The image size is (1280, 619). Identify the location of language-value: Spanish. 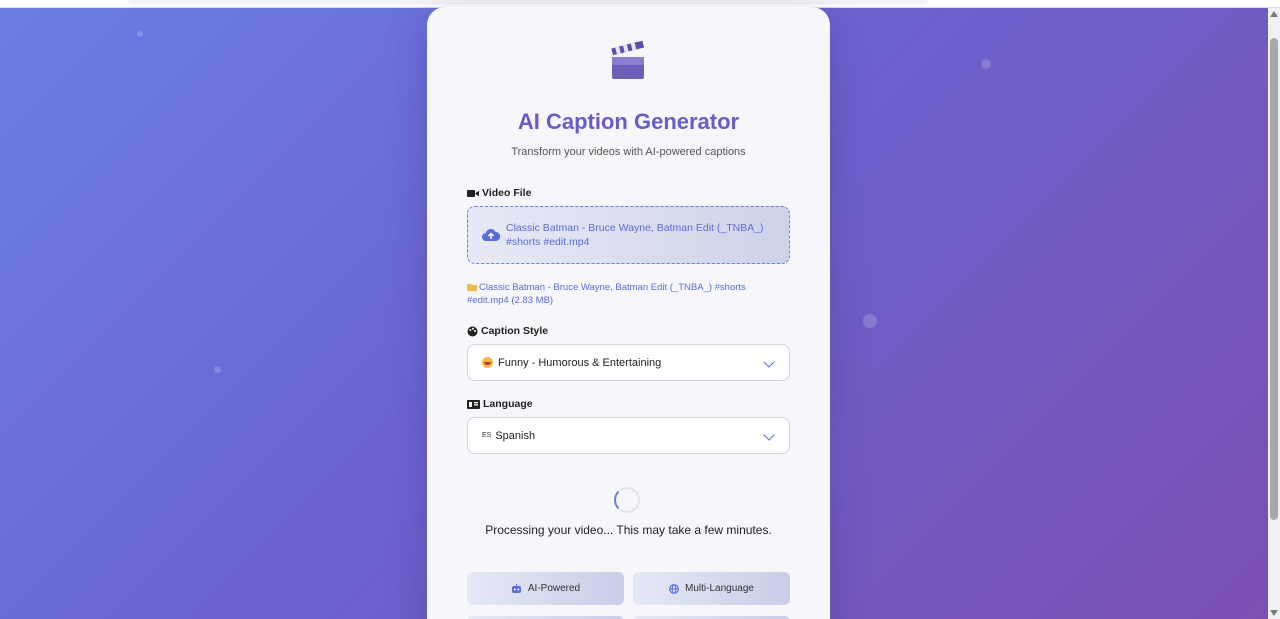
(515, 435).